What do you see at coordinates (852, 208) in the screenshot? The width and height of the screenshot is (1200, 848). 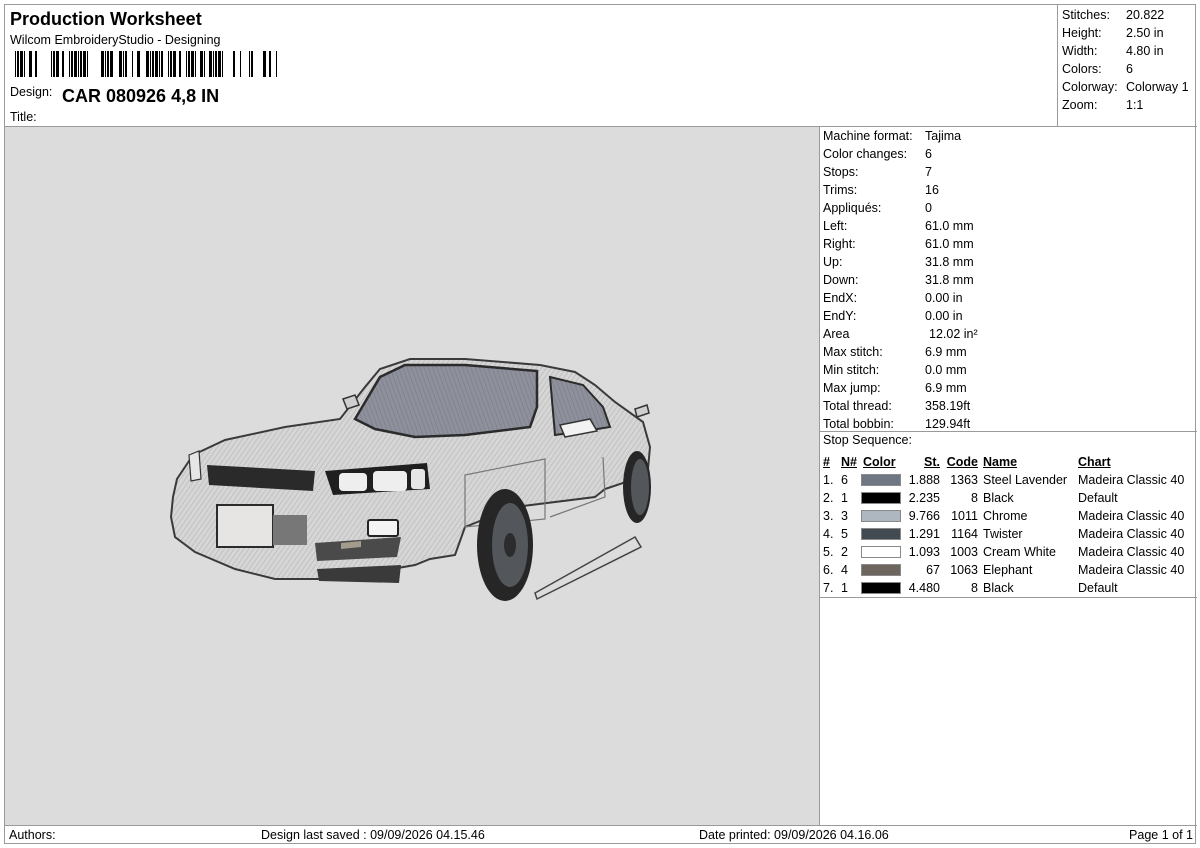 I see `detail-label: Appliqués:` at bounding box center [852, 208].